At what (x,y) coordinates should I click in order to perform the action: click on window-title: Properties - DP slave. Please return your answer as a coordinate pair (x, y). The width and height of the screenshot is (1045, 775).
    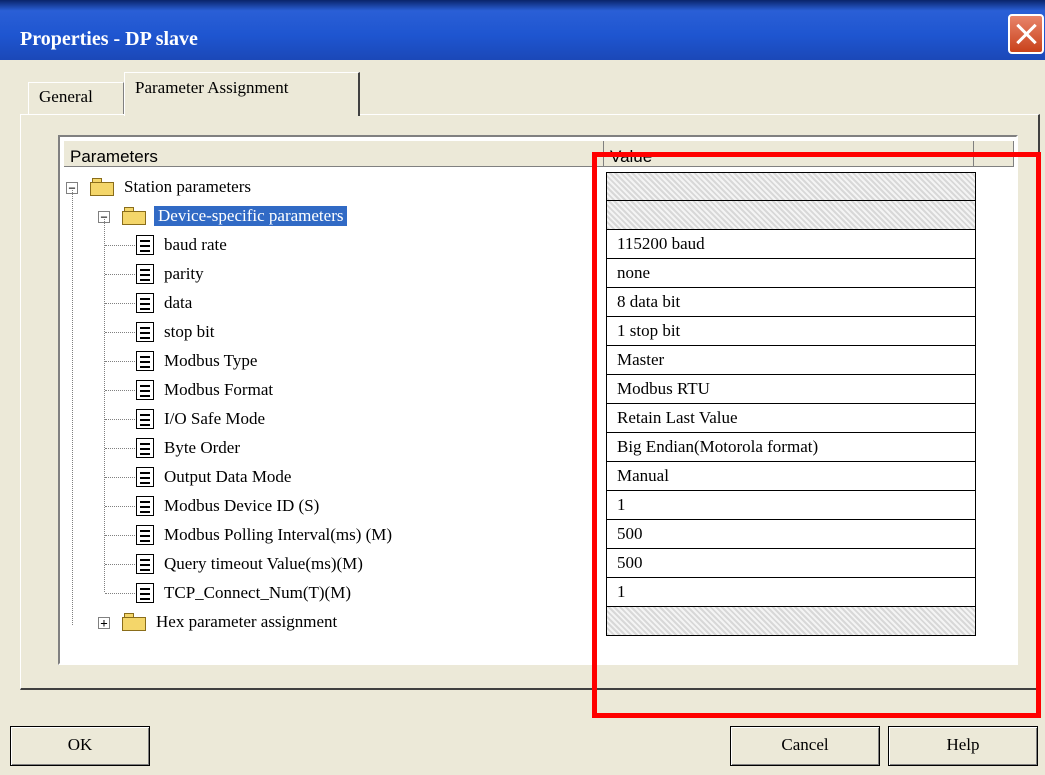
    Looking at the image, I should click on (109, 39).